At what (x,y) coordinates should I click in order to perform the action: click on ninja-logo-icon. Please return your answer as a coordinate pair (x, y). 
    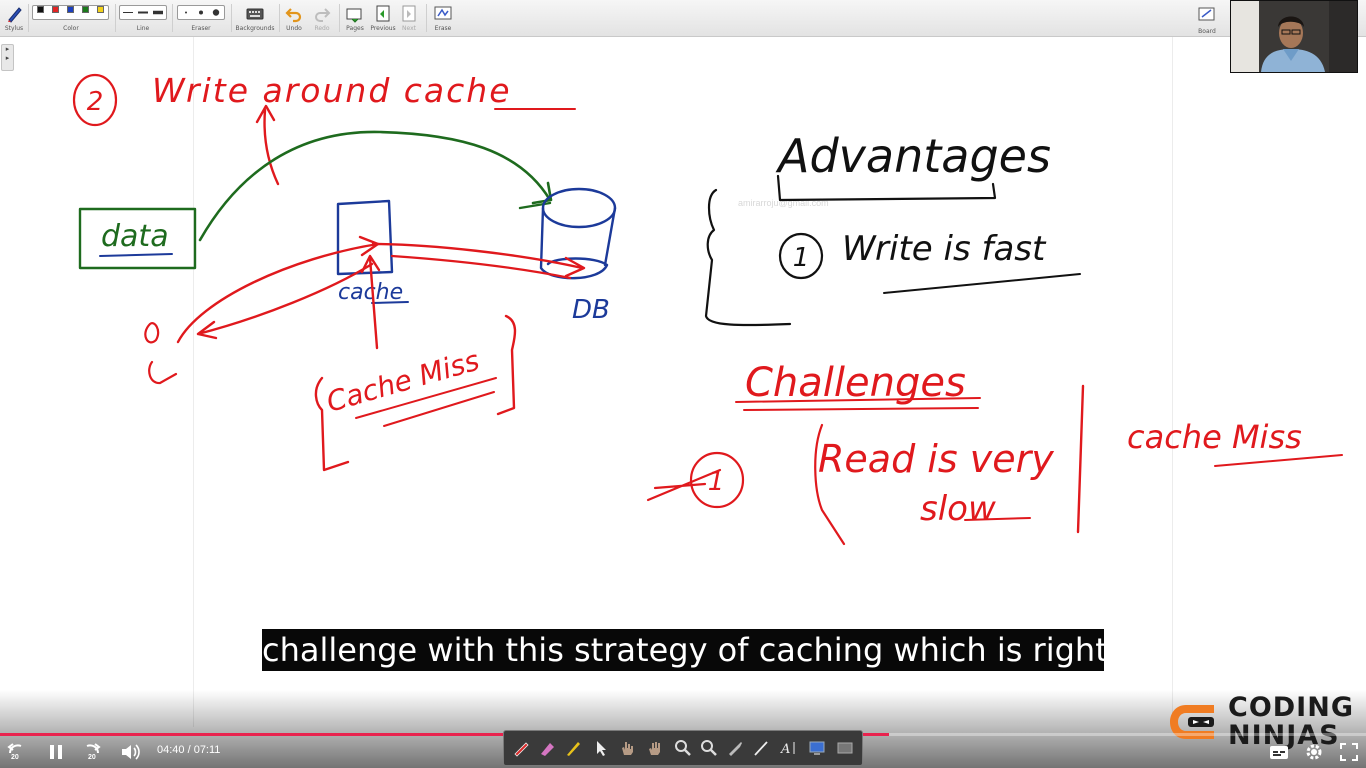
    Looking at the image, I should click on (1192, 722).